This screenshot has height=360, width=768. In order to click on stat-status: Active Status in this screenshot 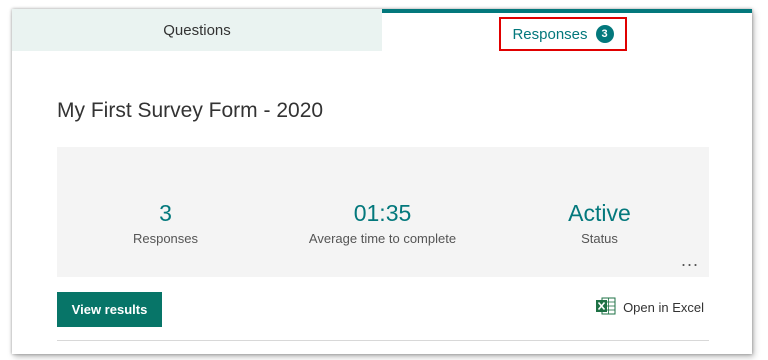, I will do `click(599, 222)`.